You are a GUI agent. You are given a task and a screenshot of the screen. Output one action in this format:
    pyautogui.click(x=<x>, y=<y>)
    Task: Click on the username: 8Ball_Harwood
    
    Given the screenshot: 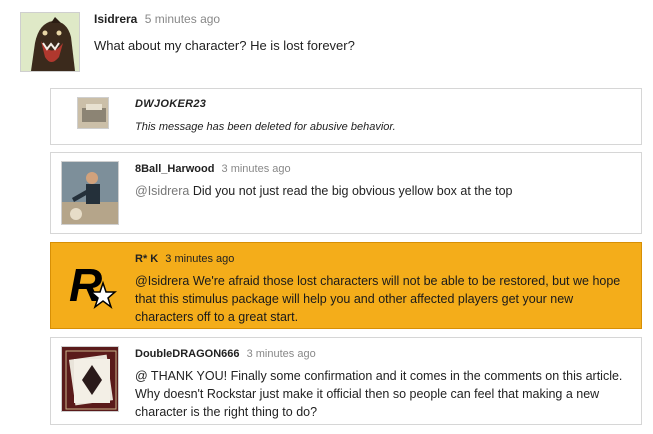 What is the action you would take?
    pyautogui.click(x=174, y=169)
    